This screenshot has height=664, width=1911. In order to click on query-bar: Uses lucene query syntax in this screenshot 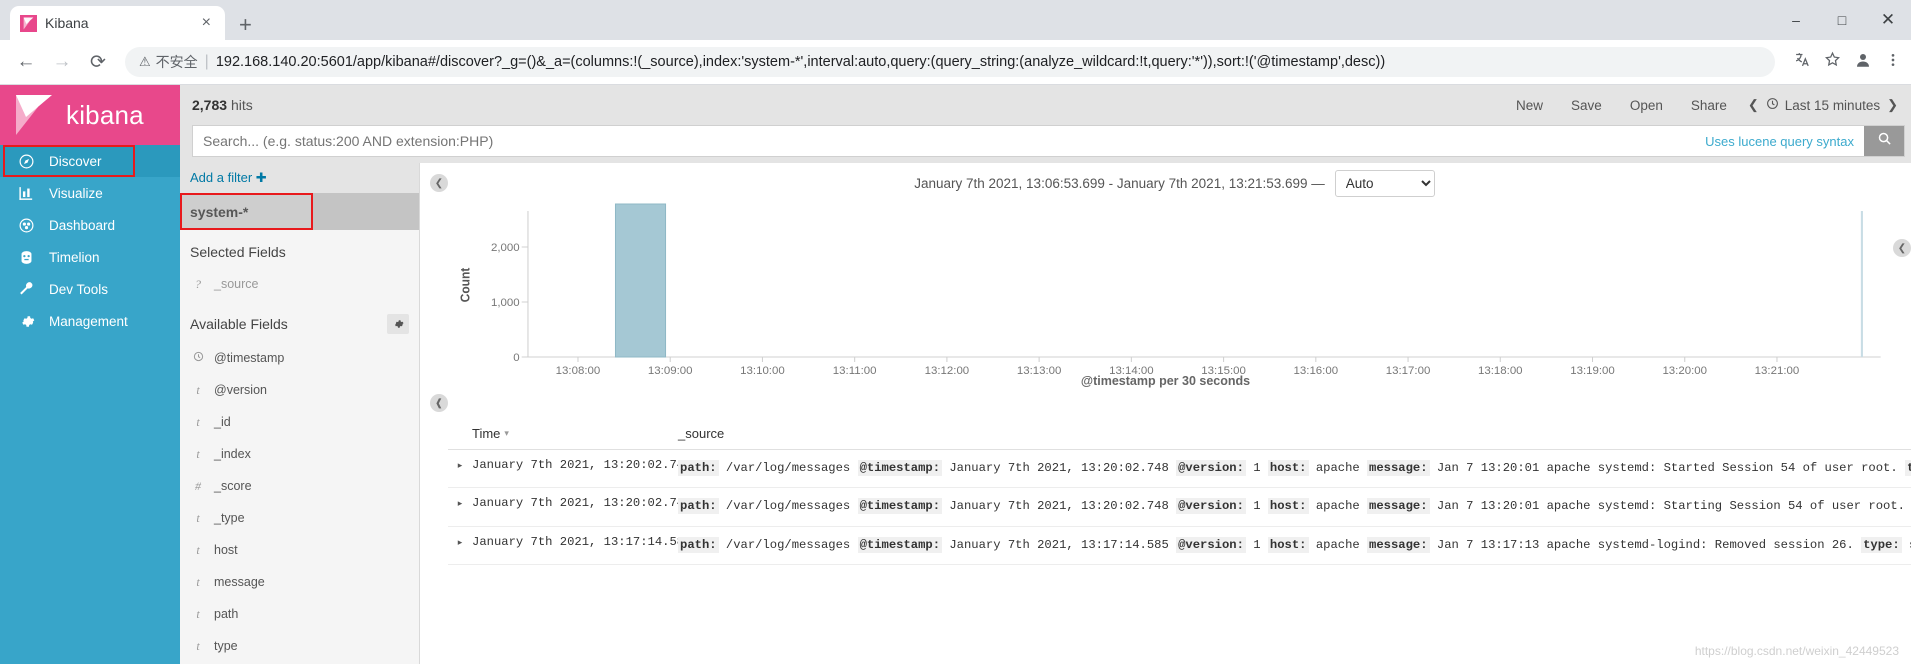, I will do `click(1045, 144)`.